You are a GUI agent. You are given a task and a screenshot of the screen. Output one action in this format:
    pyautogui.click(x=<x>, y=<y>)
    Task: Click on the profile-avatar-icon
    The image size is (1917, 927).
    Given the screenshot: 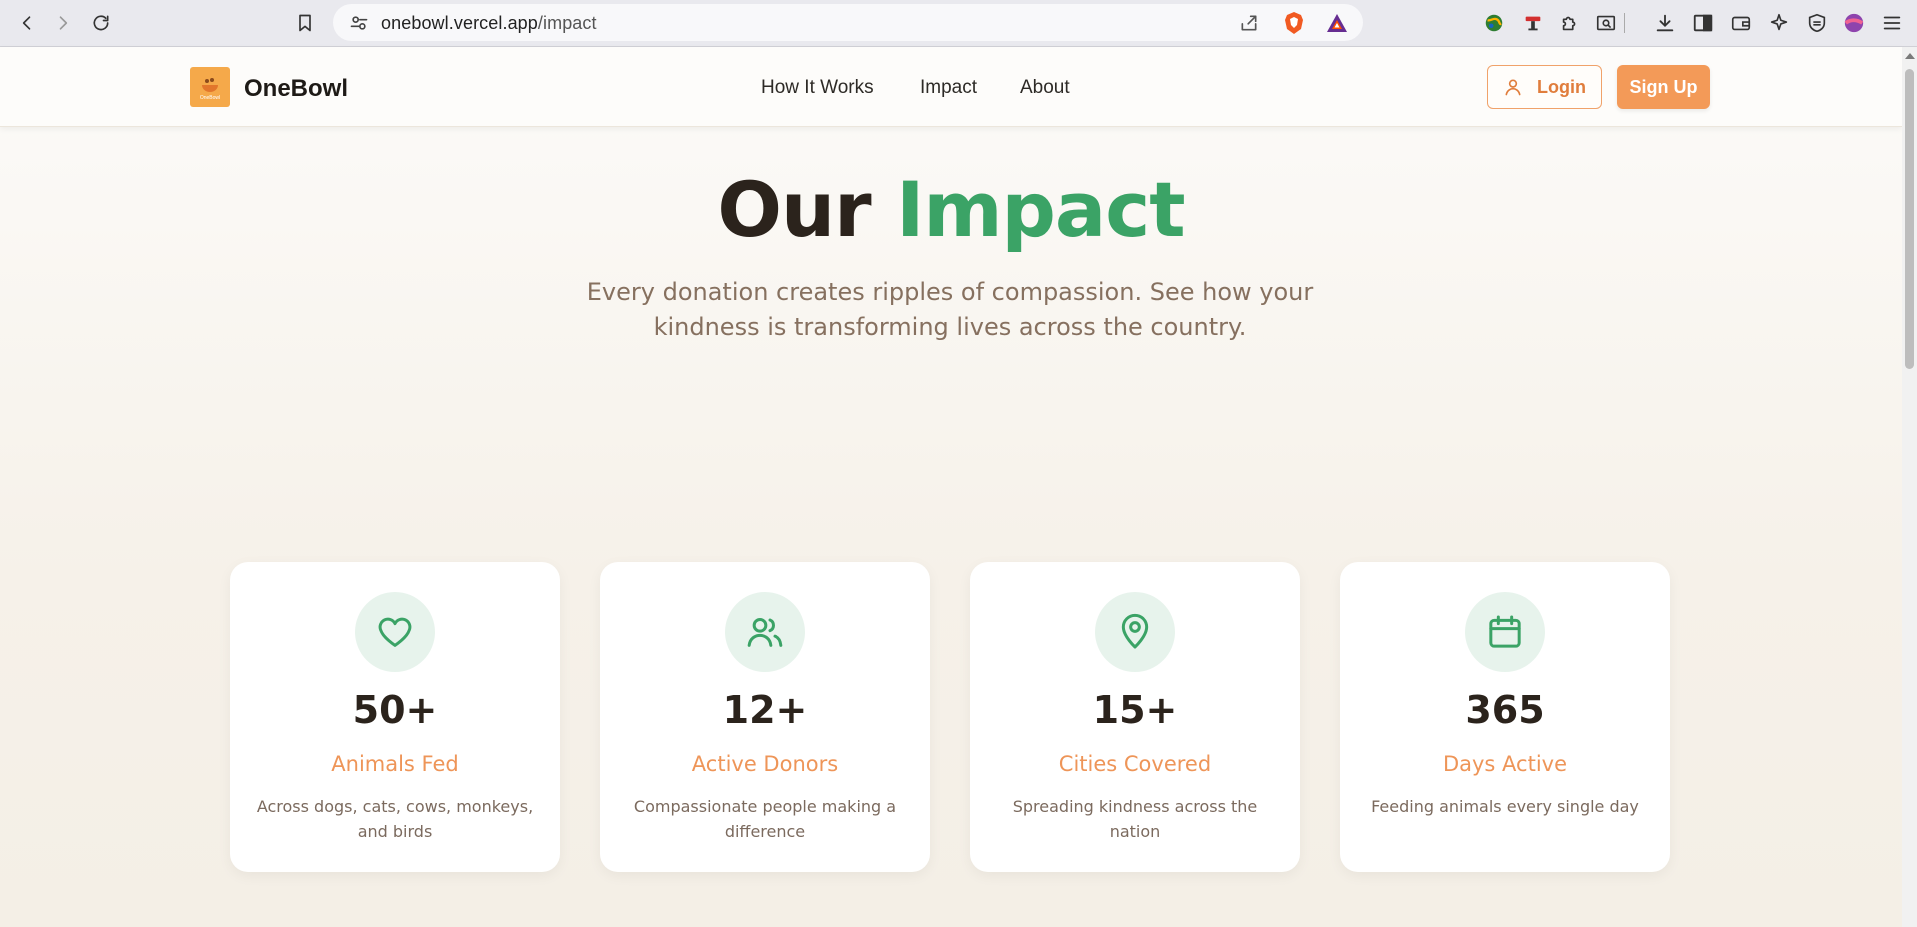 What is the action you would take?
    pyautogui.click(x=1854, y=23)
    